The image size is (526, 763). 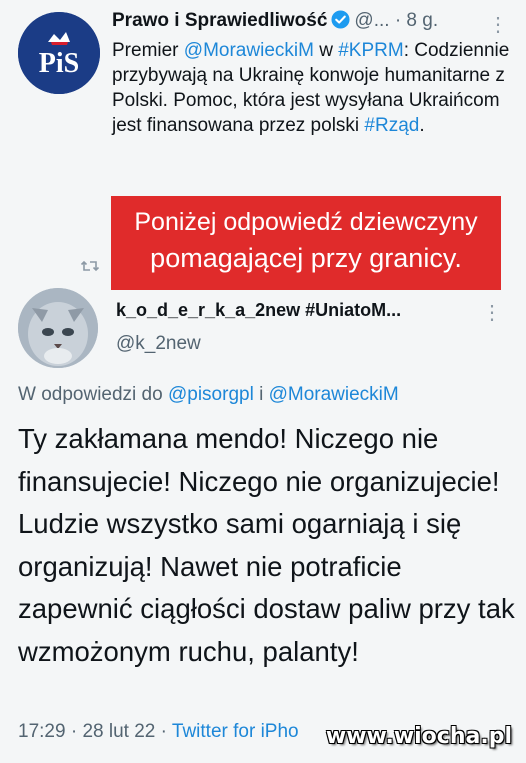 What do you see at coordinates (422, 20) in the screenshot?
I see `top-time-ago: 8 g.` at bounding box center [422, 20].